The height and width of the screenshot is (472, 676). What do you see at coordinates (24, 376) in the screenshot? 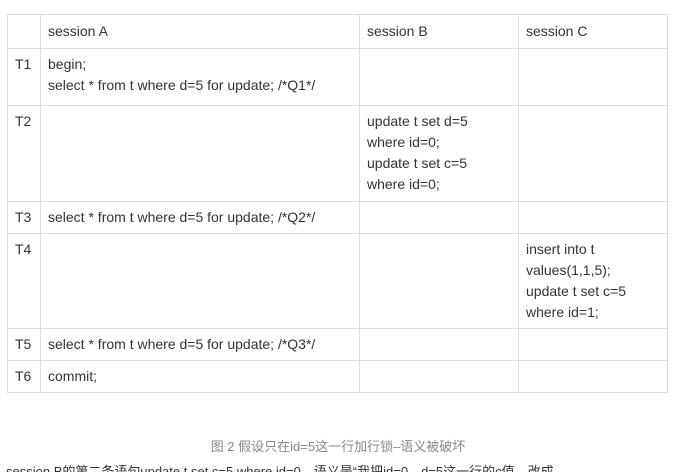
I see `time-cell: T6` at bounding box center [24, 376].